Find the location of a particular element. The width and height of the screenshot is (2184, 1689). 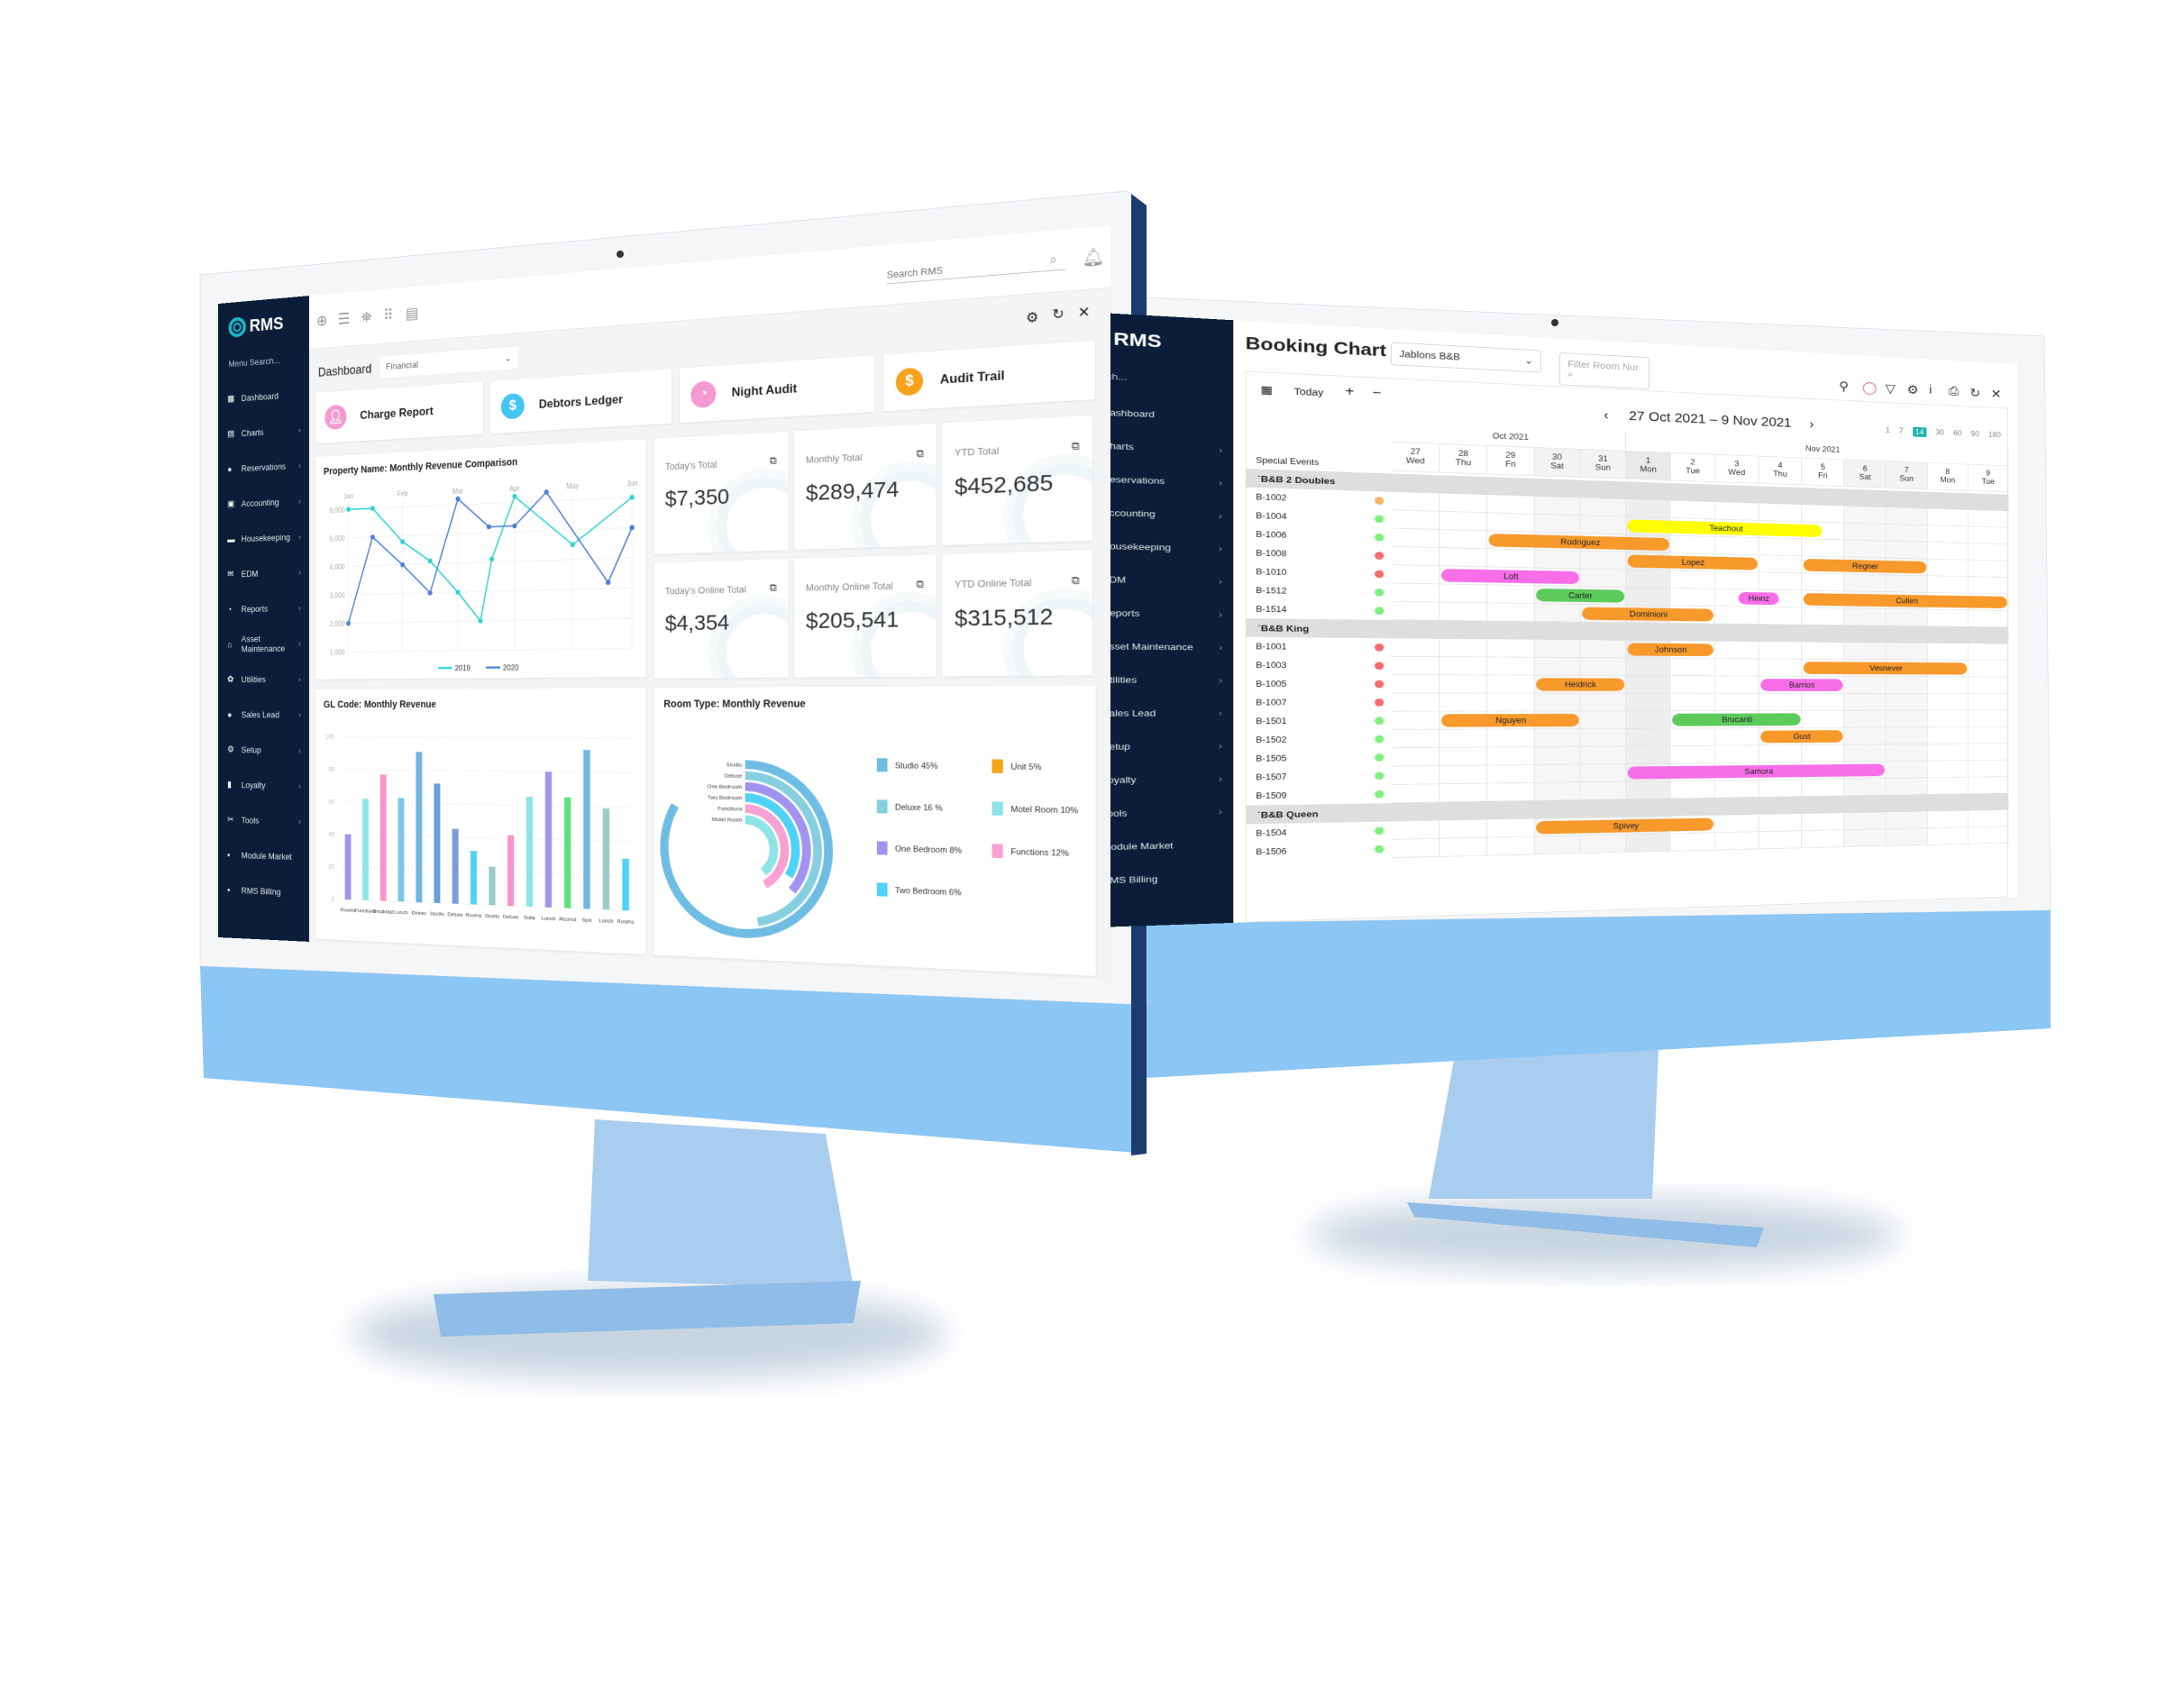

sliders-icon: ☰ is located at coordinates (344, 319).